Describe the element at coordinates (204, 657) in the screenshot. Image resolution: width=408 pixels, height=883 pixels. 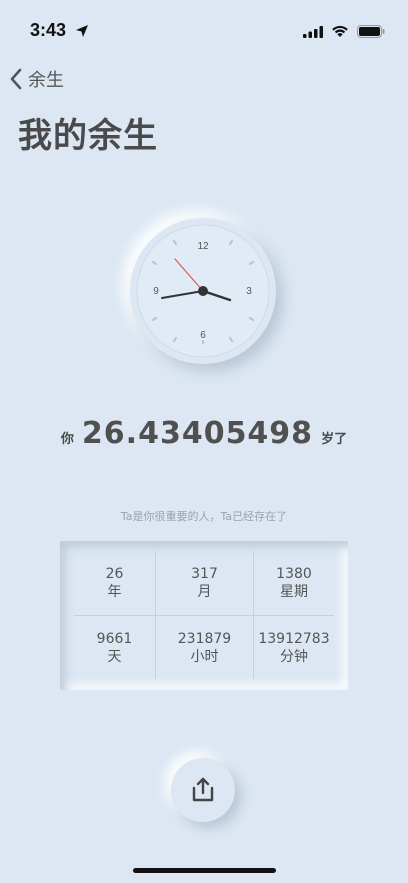
I see `stat-unit: 小时` at that location.